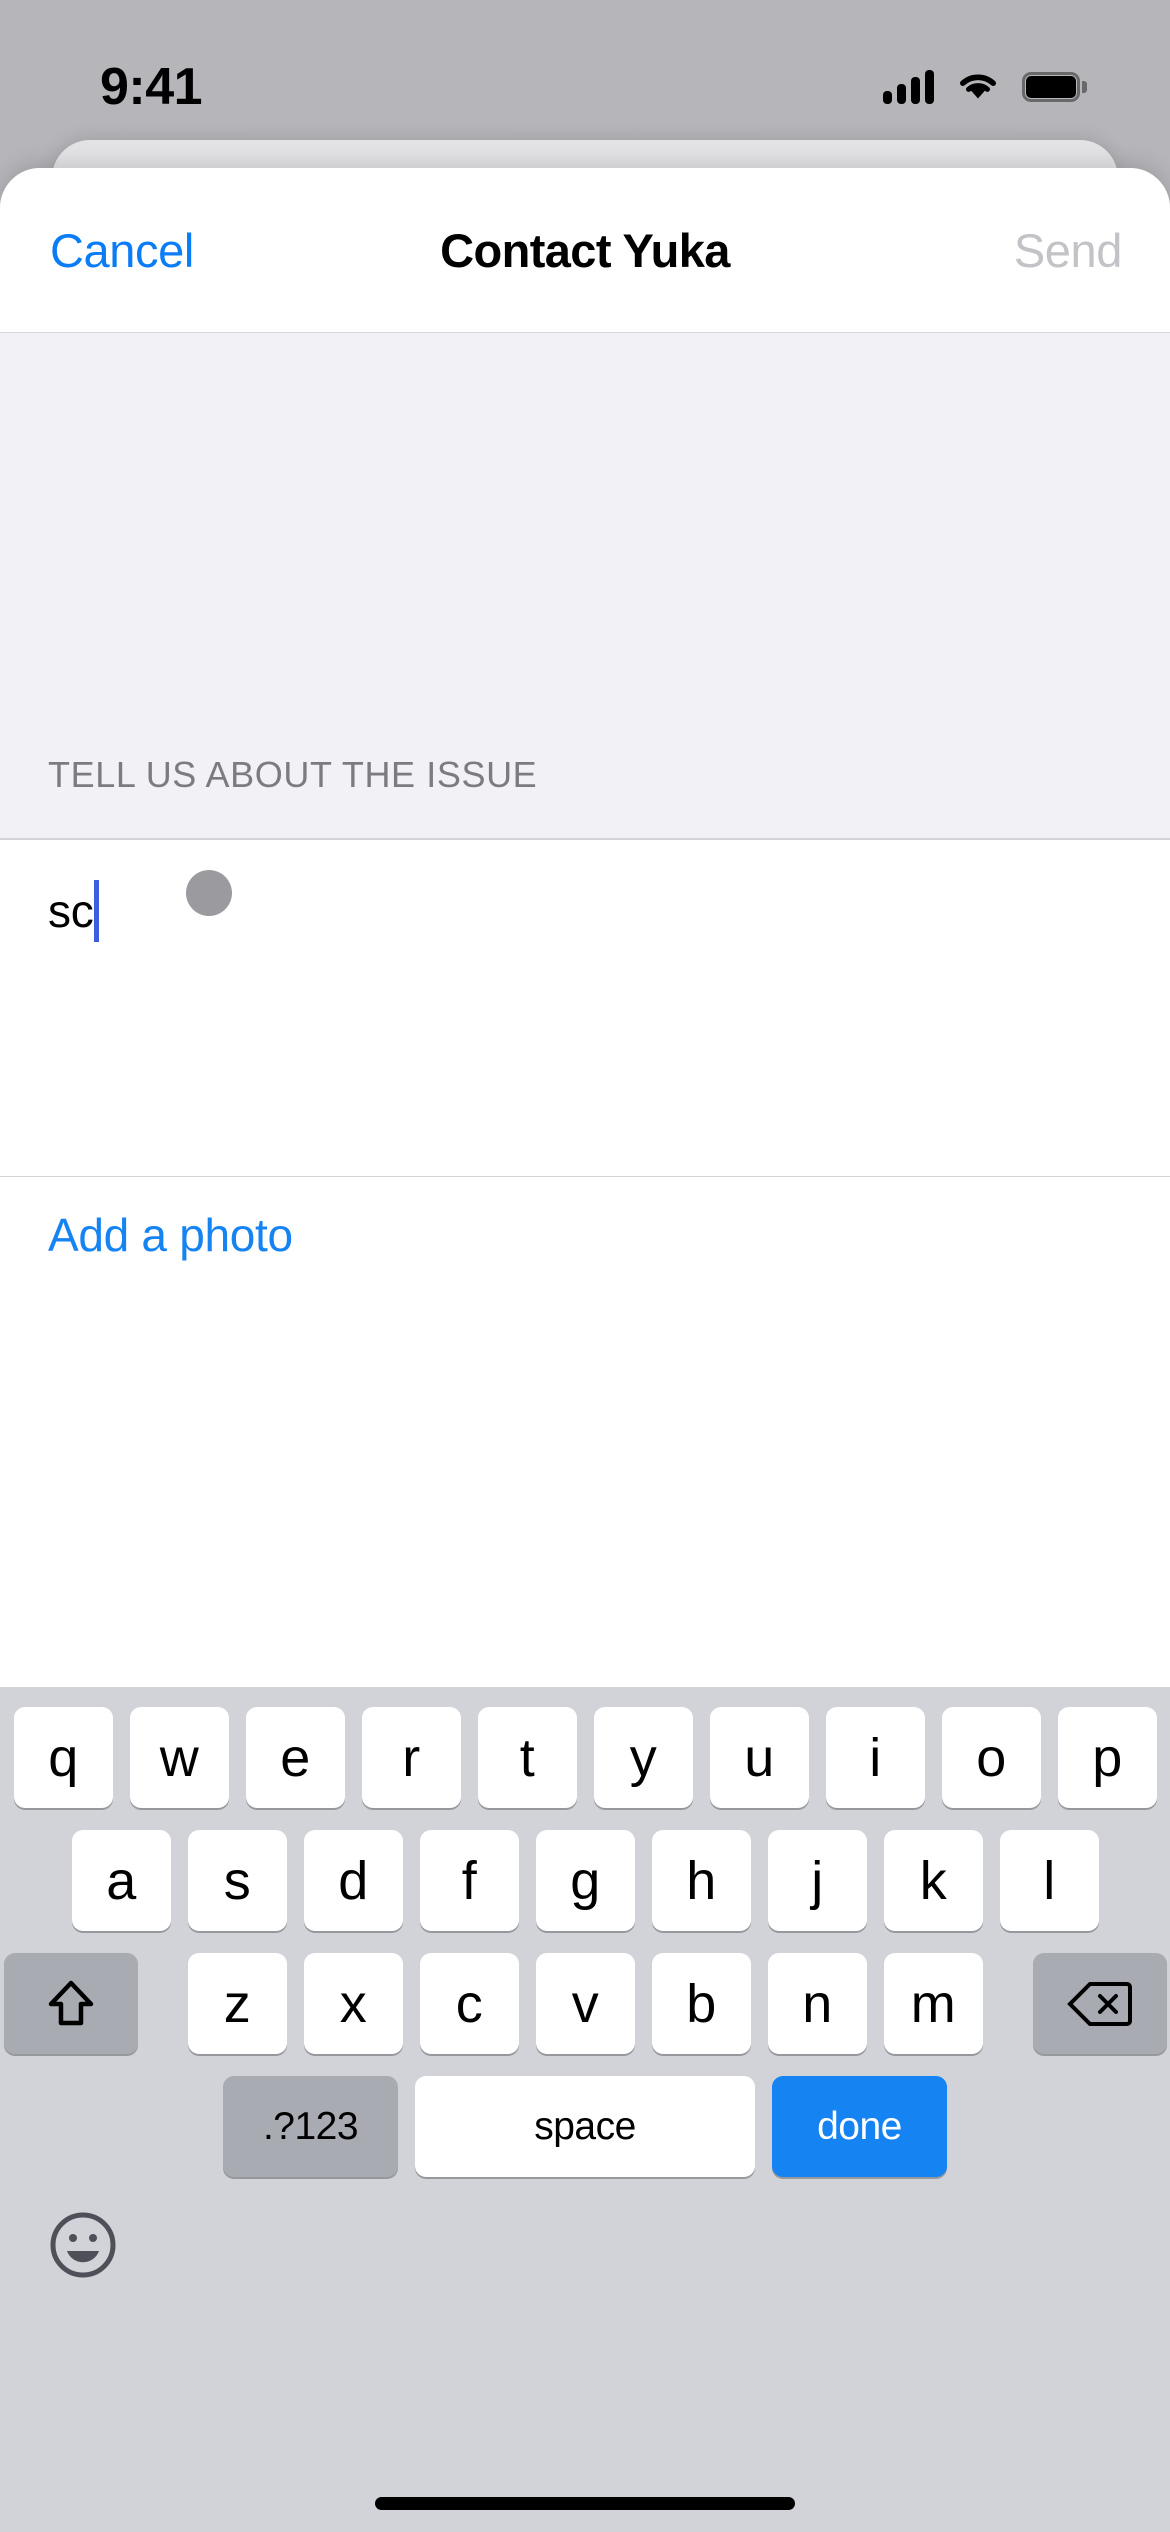  What do you see at coordinates (170, 1235) in the screenshot?
I see `add-photo-link: Add a photo` at bounding box center [170, 1235].